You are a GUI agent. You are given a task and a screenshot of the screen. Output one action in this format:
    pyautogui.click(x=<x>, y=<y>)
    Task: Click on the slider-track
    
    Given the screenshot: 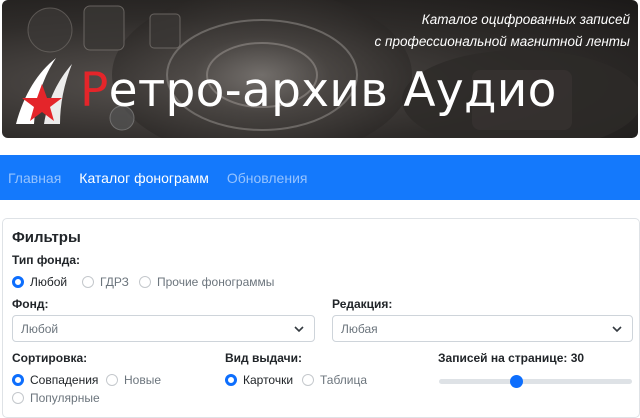 What is the action you would take?
    pyautogui.click(x=535, y=381)
    